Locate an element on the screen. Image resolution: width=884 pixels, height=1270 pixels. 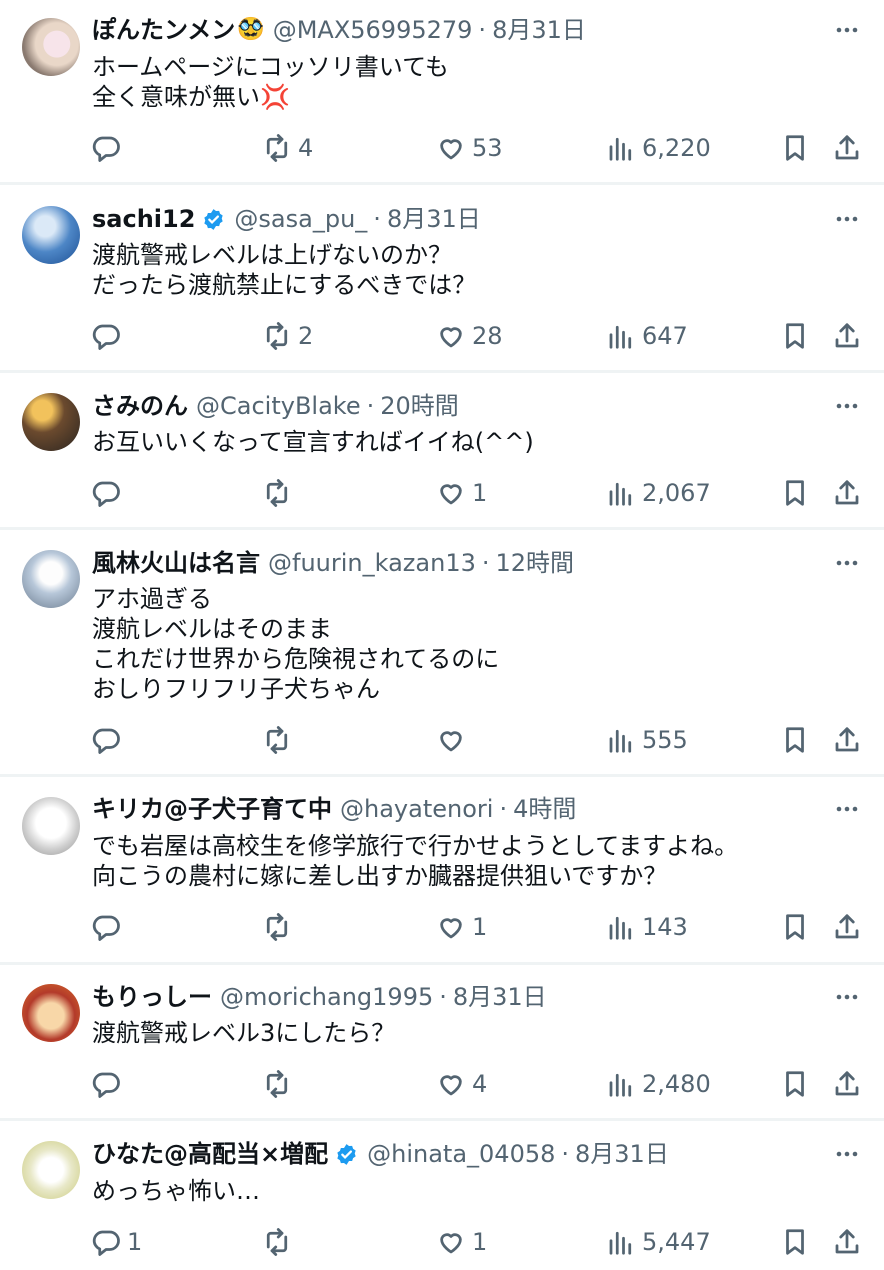
display-name: さみのん is located at coordinates (140, 406).